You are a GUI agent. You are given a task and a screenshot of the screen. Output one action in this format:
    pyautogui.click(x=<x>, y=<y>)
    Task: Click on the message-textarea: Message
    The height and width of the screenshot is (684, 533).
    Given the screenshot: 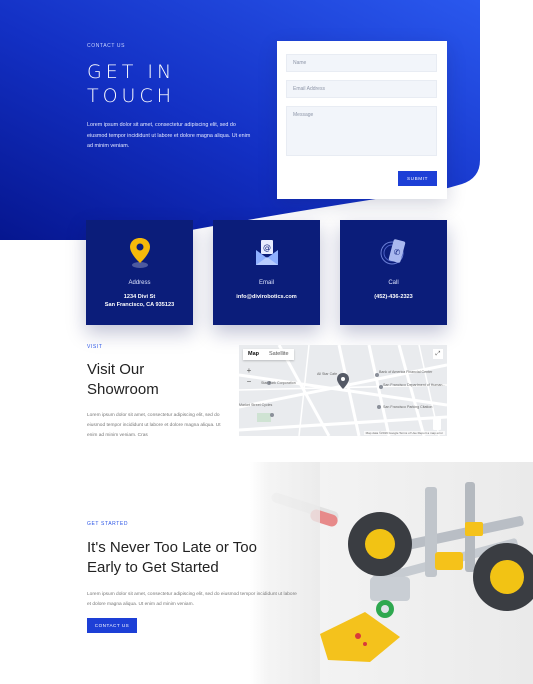 What is the action you would take?
    pyautogui.click(x=361, y=131)
    